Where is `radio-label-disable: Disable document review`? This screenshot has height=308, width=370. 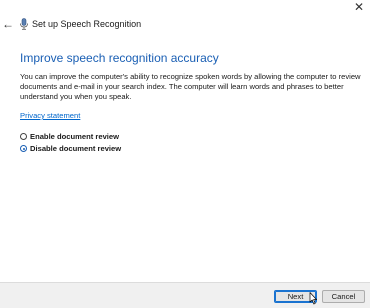 radio-label-disable: Disable document review is located at coordinates (76, 148).